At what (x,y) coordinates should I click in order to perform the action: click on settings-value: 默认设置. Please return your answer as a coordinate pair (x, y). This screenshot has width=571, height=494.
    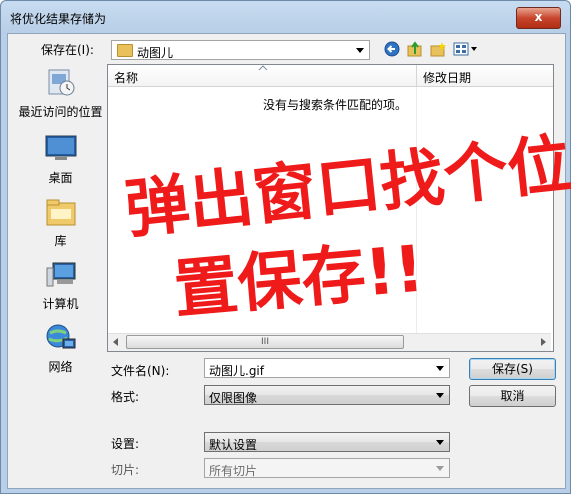
    Looking at the image, I should click on (233, 445).